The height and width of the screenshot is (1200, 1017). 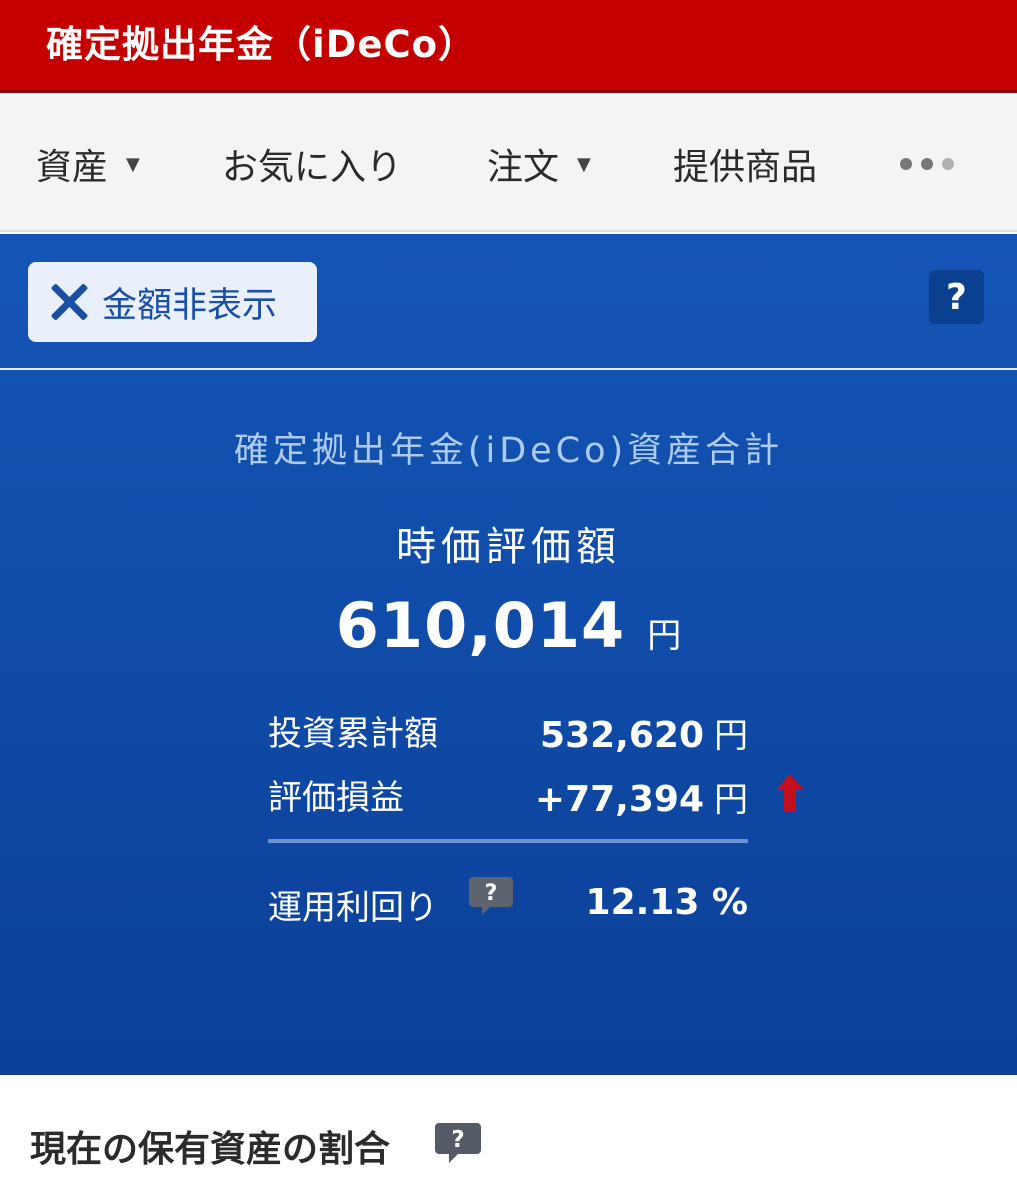 I want to click on nav-item-label: 注文, so click(x=523, y=167).